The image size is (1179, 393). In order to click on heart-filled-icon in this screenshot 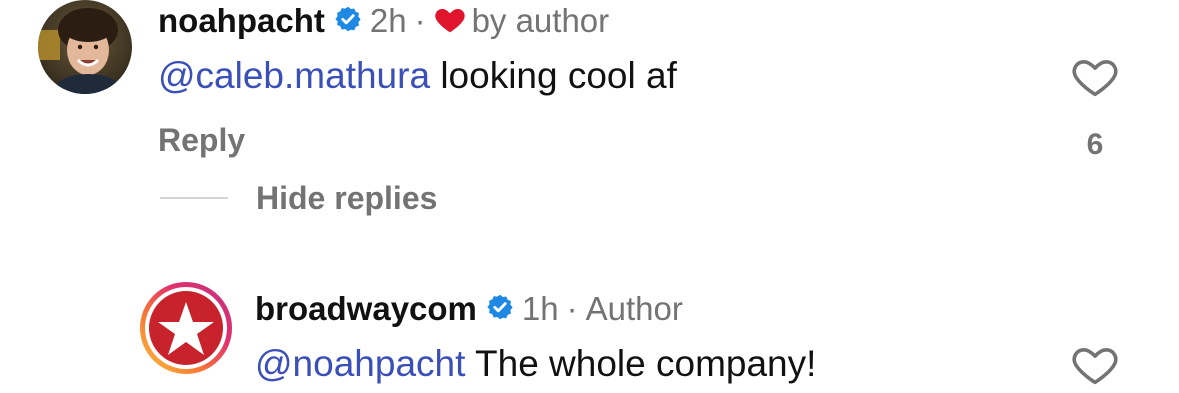, I will do `click(450, 21)`.